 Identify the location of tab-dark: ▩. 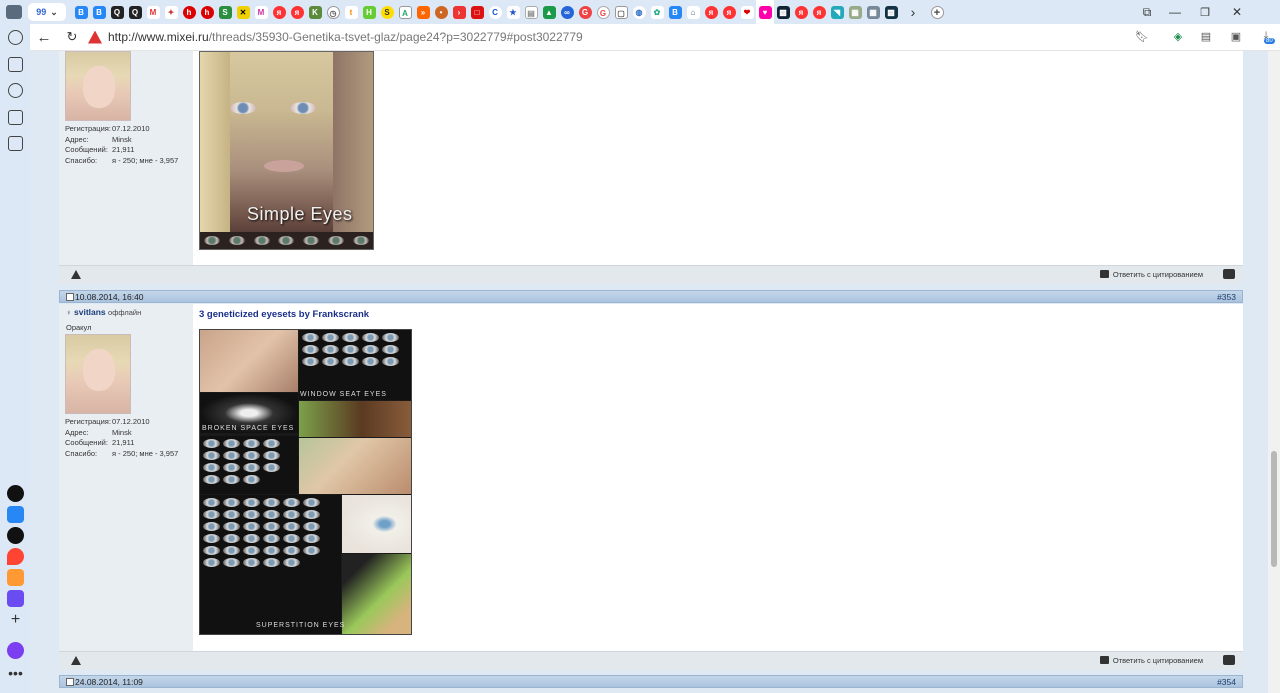
(783, 12).